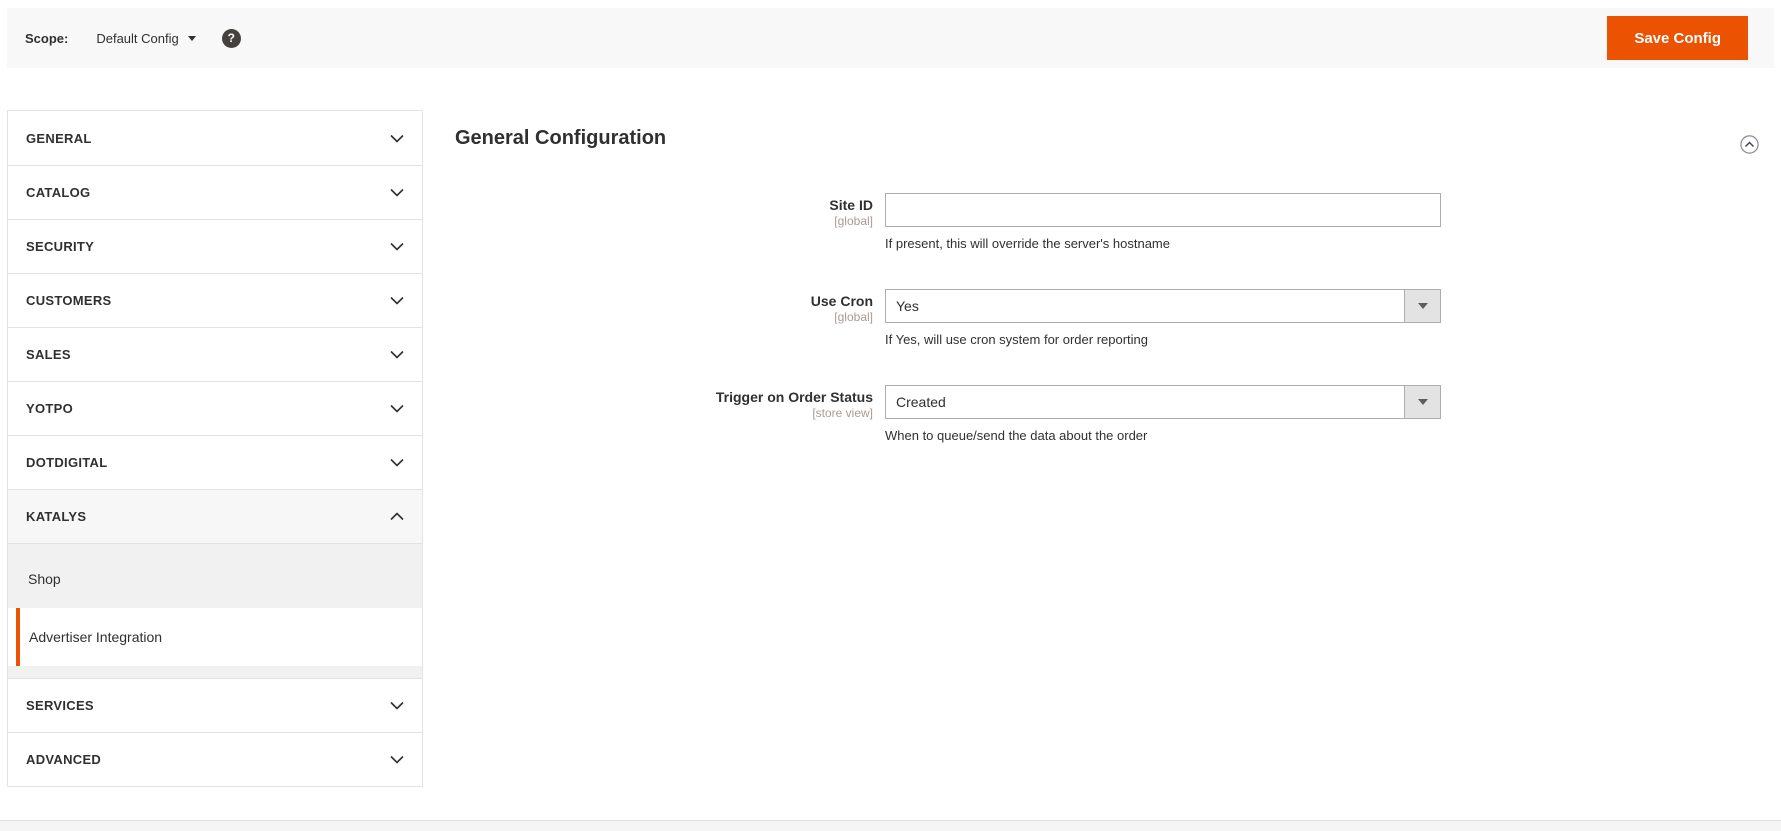  What do you see at coordinates (397, 516) in the screenshot?
I see `chevron-up-icon` at bounding box center [397, 516].